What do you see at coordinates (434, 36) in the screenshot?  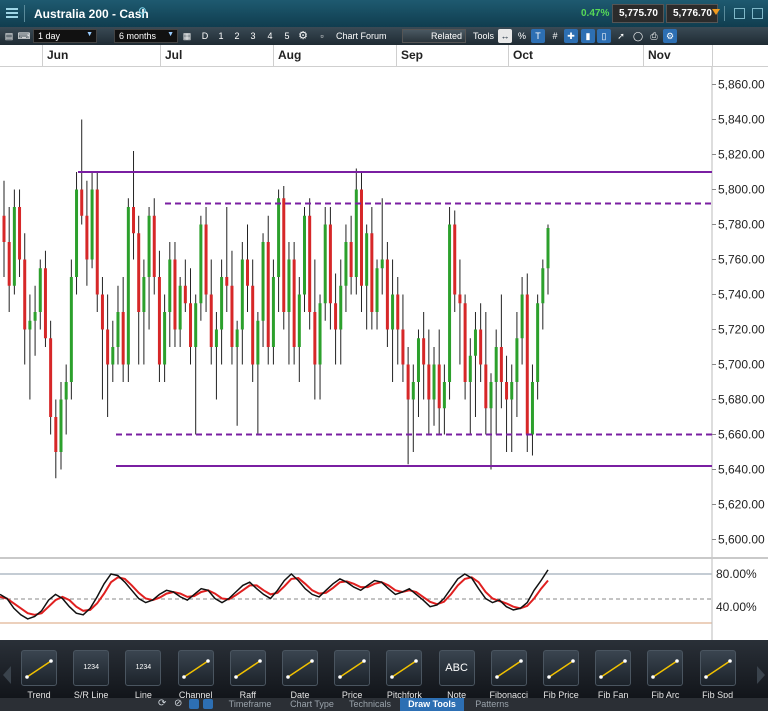 I see `related-button: Related` at bounding box center [434, 36].